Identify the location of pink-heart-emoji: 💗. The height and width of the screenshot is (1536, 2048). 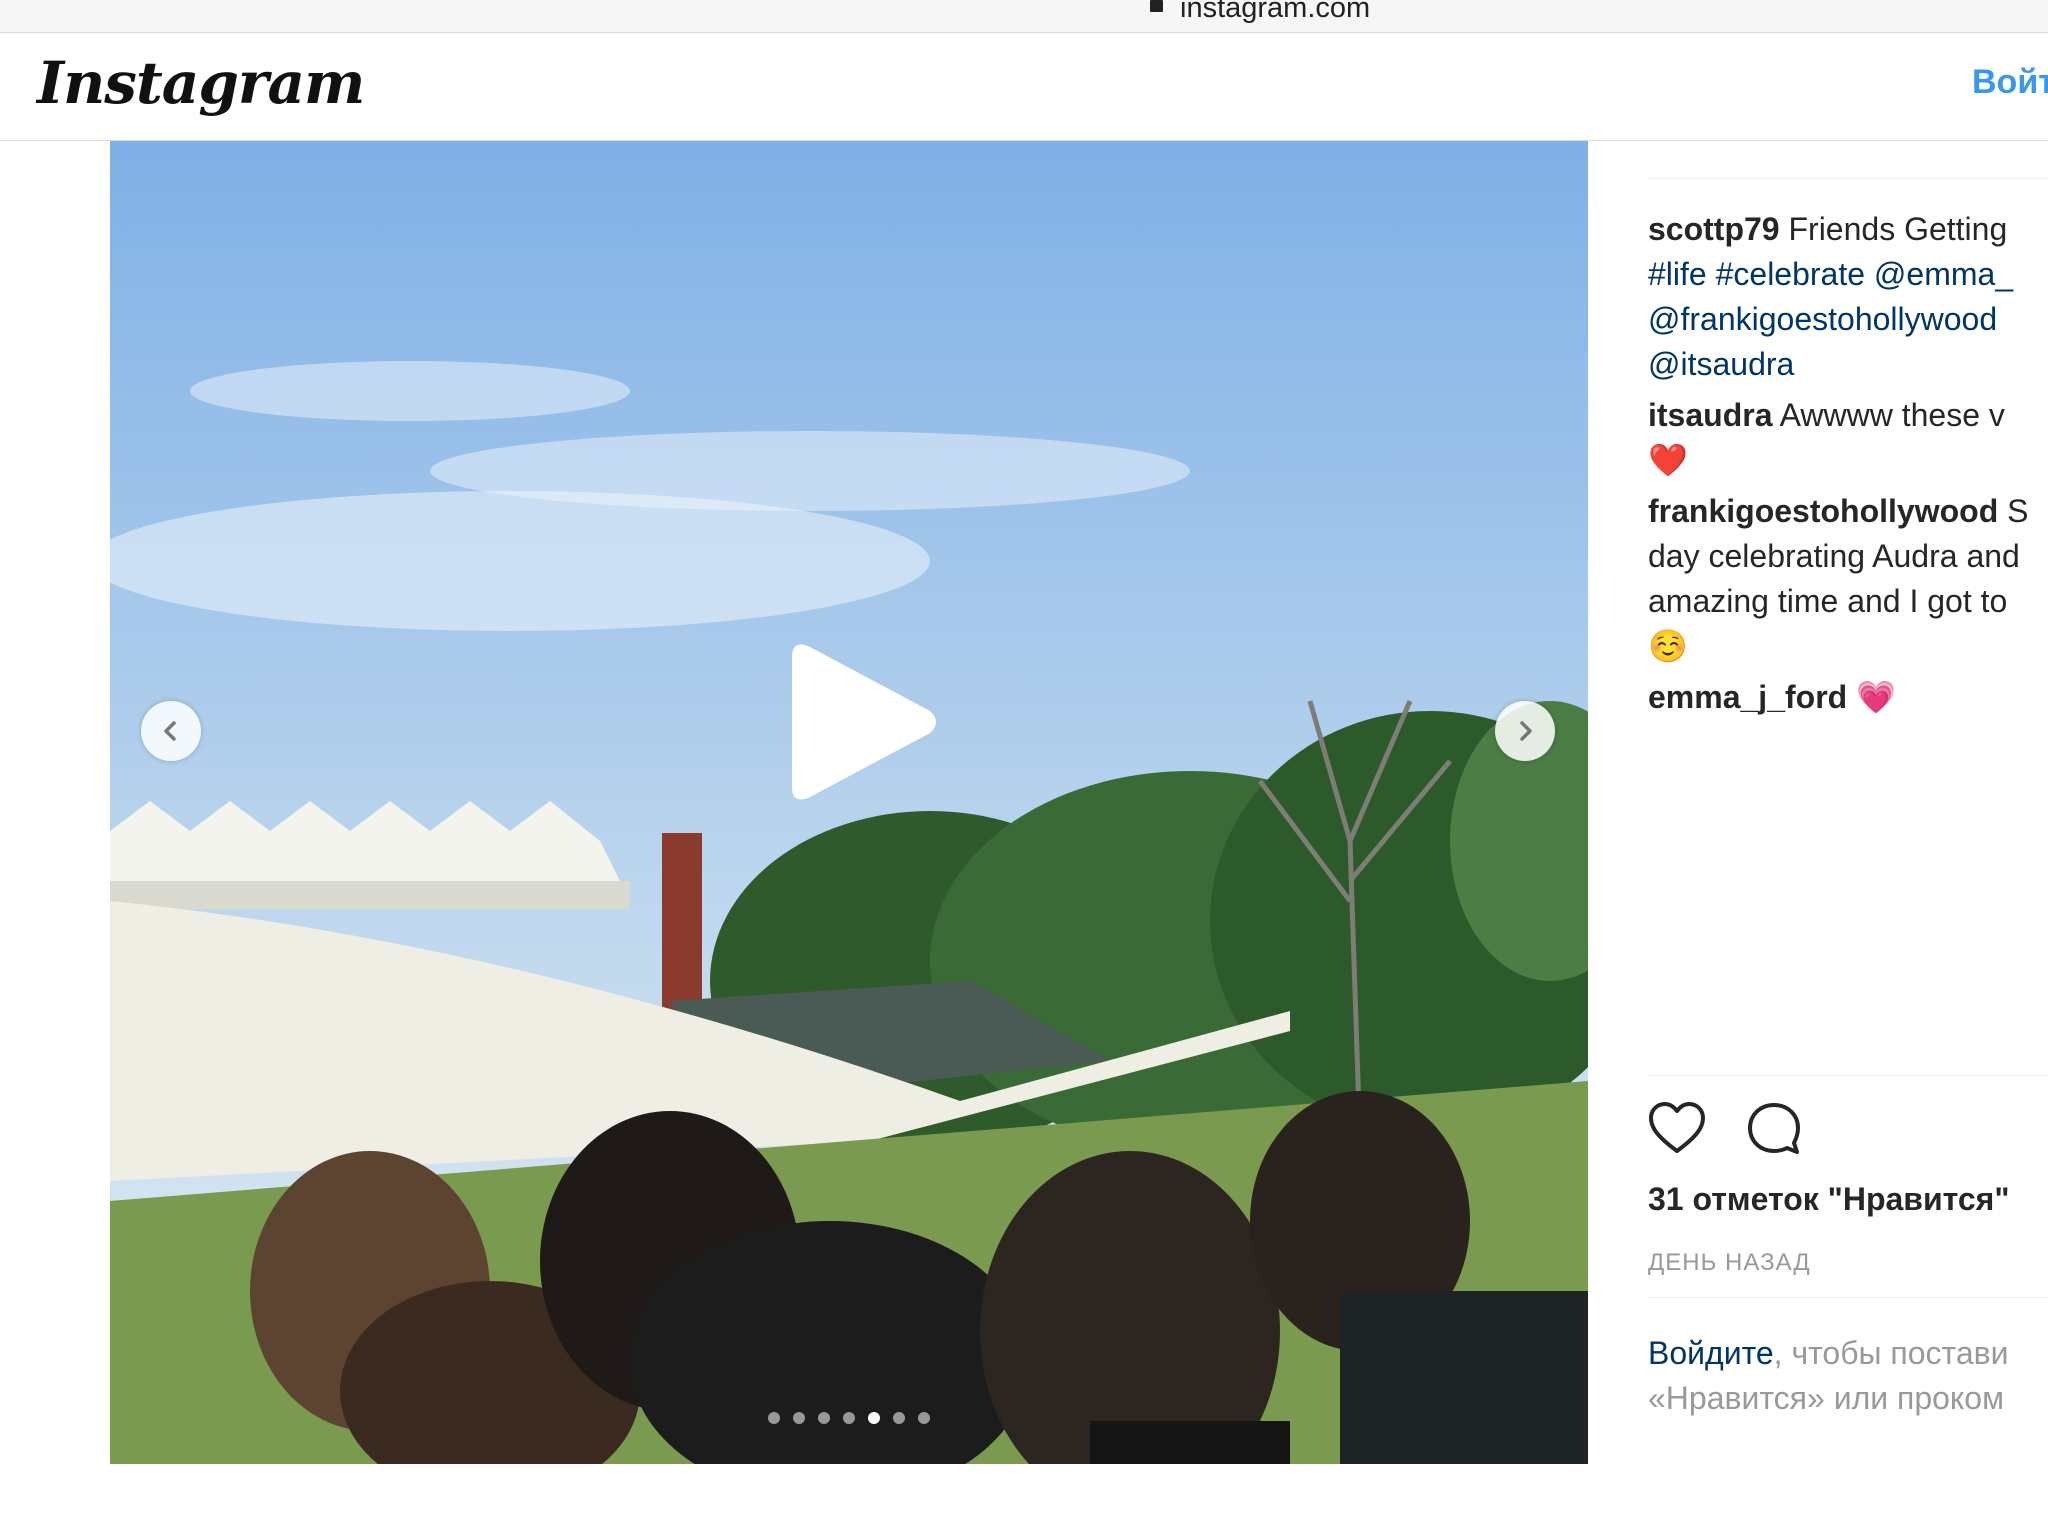
(1876, 697).